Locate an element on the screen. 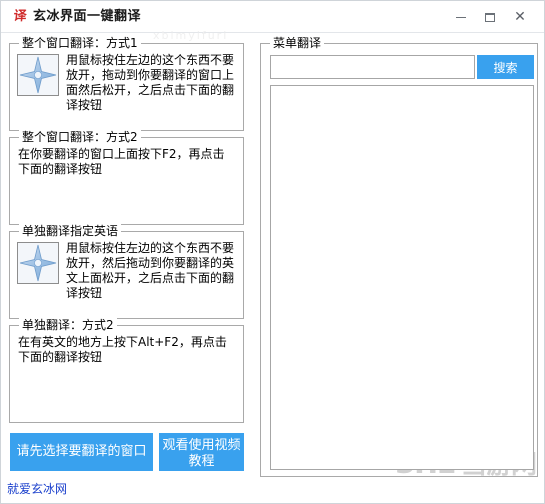  maximize-icon is located at coordinates (490, 17).